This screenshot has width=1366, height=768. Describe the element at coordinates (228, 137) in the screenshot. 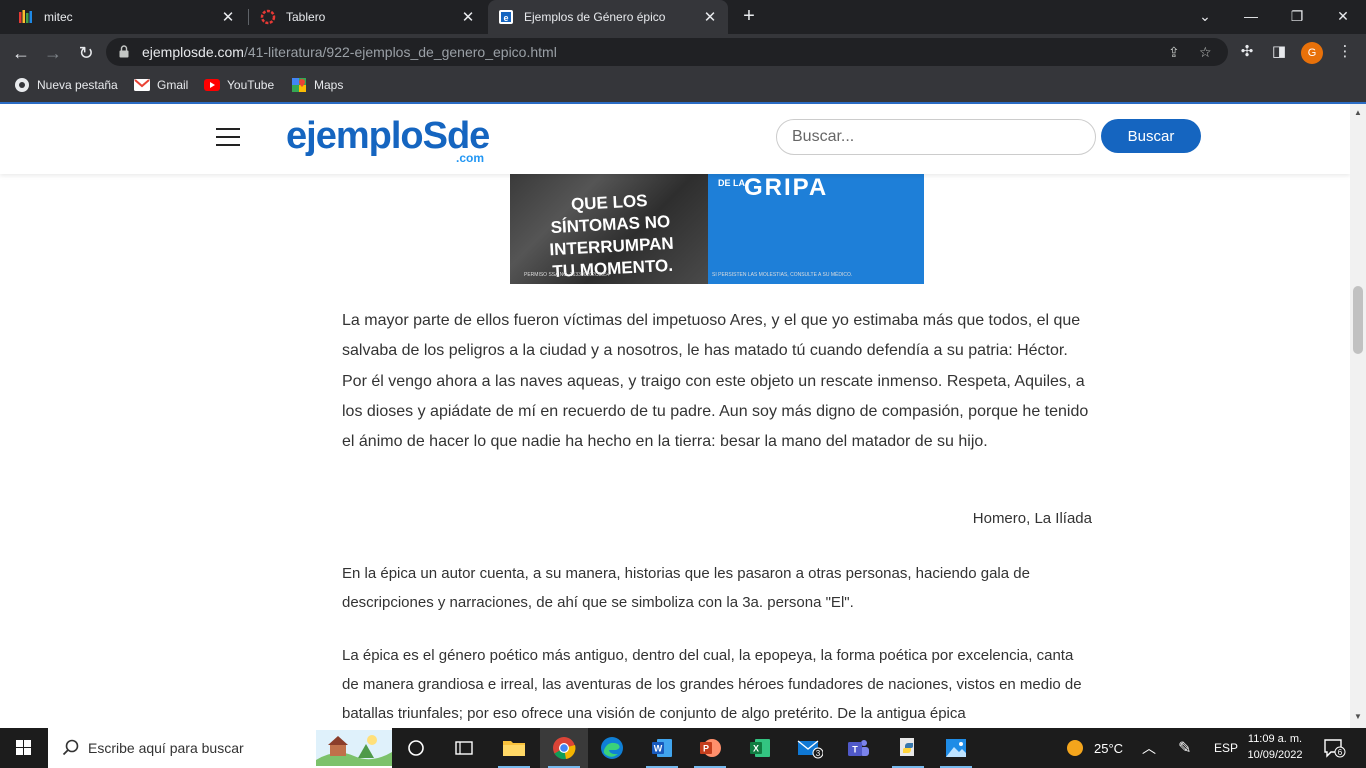

I see `hamburger-menu-icon` at that location.